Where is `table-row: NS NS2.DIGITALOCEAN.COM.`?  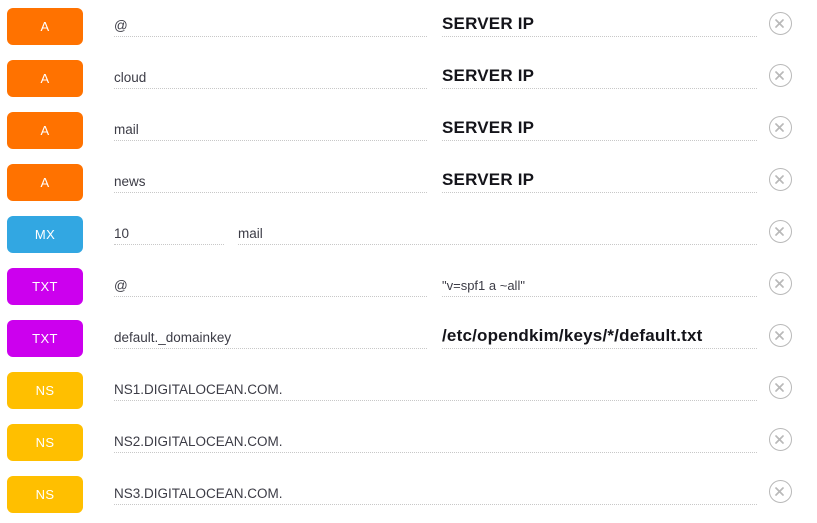 table-row: NS NS2.DIGITALOCEAN.COM. is located at coordinates (408, 446).